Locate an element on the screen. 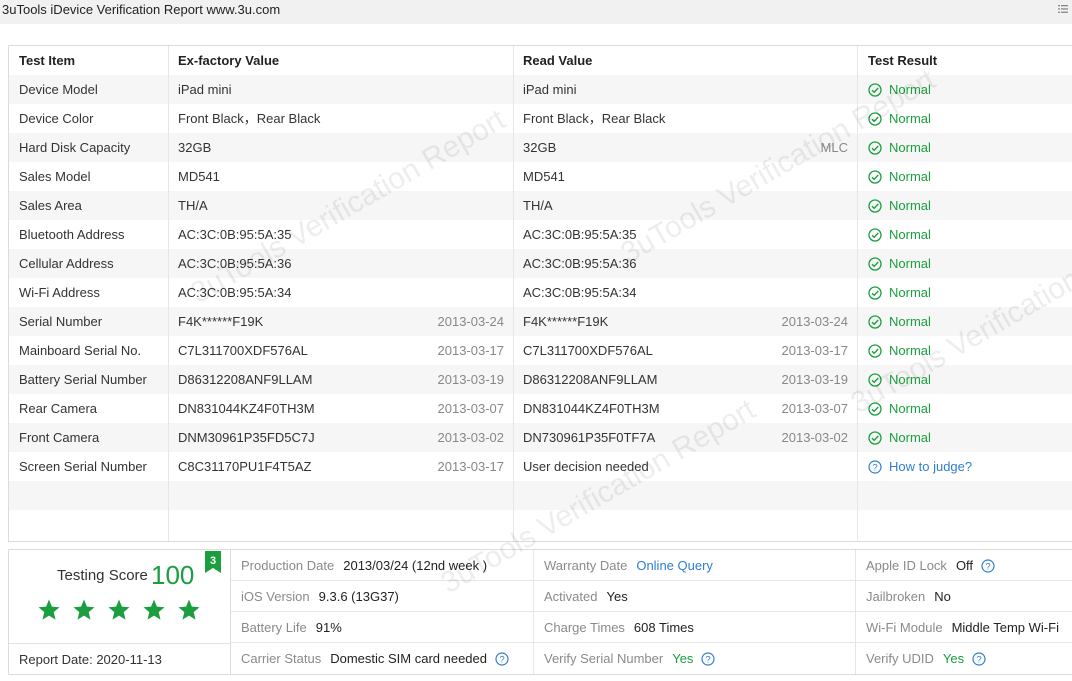  info-label: Battery Life is located at coordinates (274, 627).